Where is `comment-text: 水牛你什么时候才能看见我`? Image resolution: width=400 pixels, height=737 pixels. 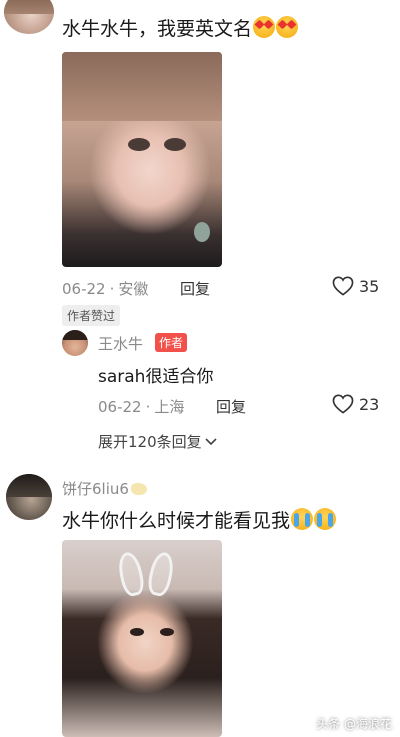 comment-text: 水牛你什么时候才能看见我 is located at coordinates (199, 519).